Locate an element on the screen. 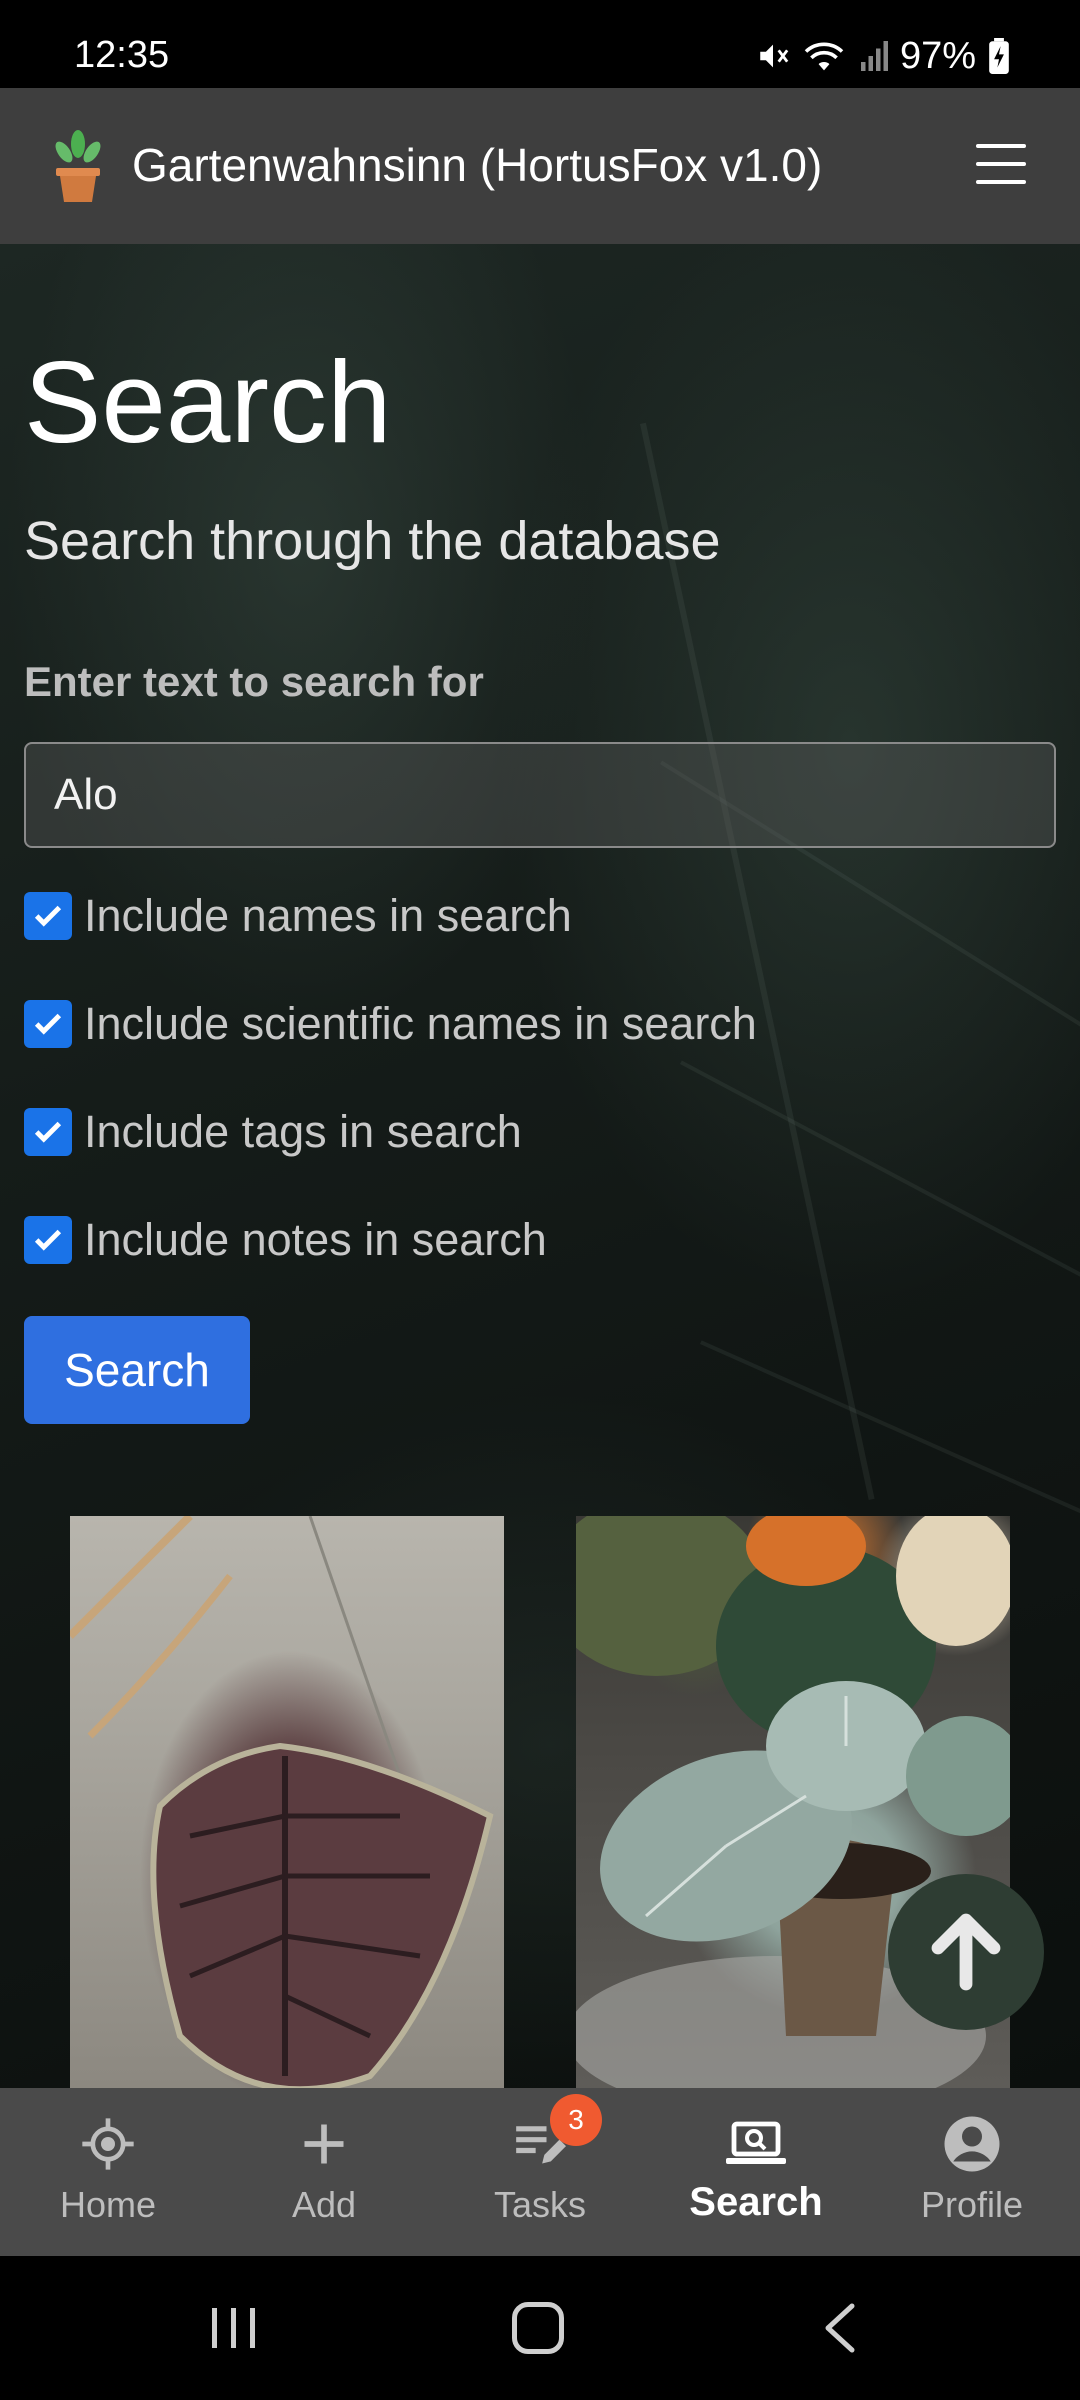  nav-home: Home is located at coordinates (108, 2172).